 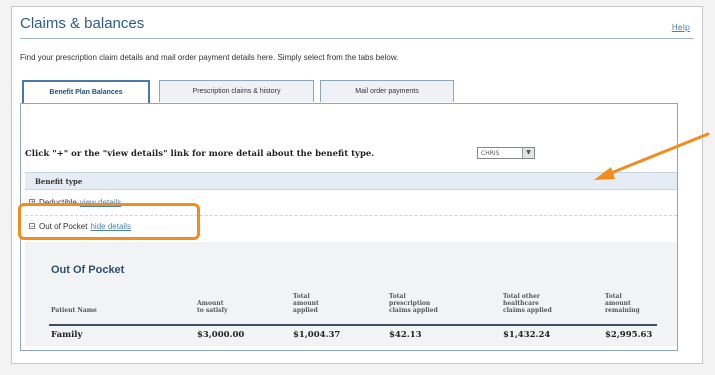 What do you see at coordinates (221, 335) in the screenshot?
I see `cell-amount-to-satisfy: $3,000.00` at bounding box center [221, 335].